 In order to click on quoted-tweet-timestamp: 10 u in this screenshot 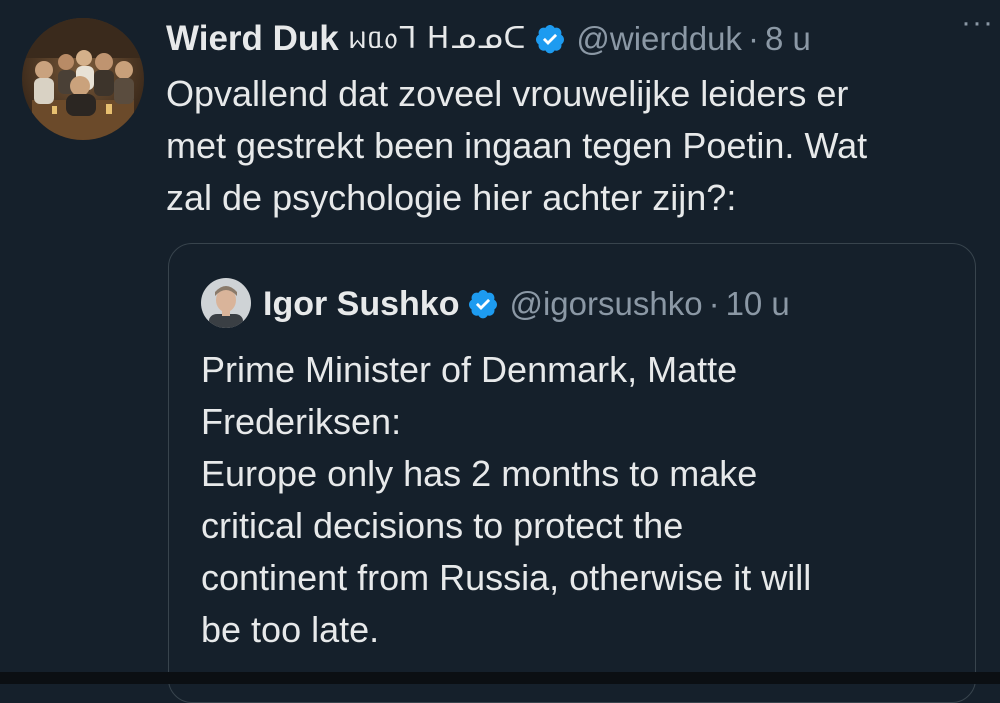, I will do `click(758, 304)`.